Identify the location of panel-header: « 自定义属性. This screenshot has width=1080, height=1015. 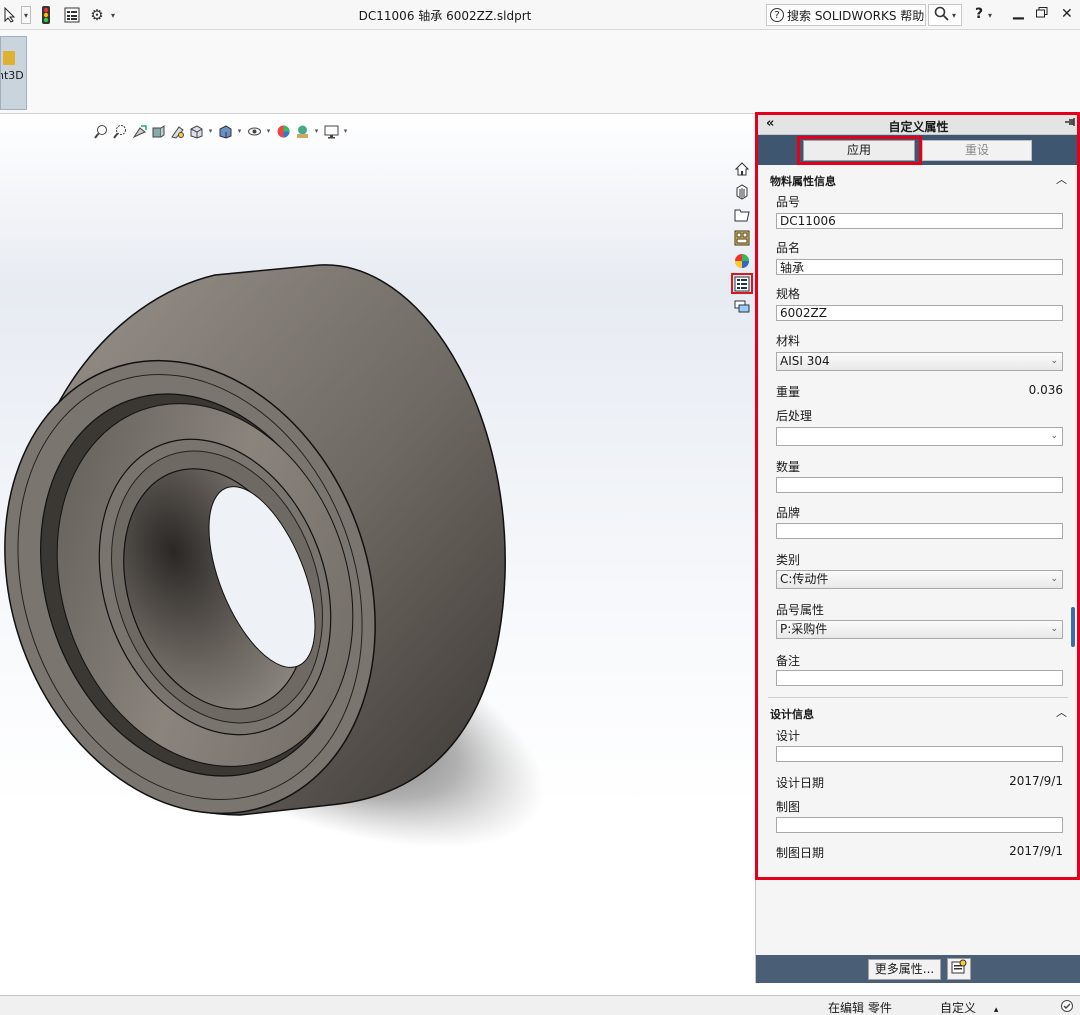
(918, 125).